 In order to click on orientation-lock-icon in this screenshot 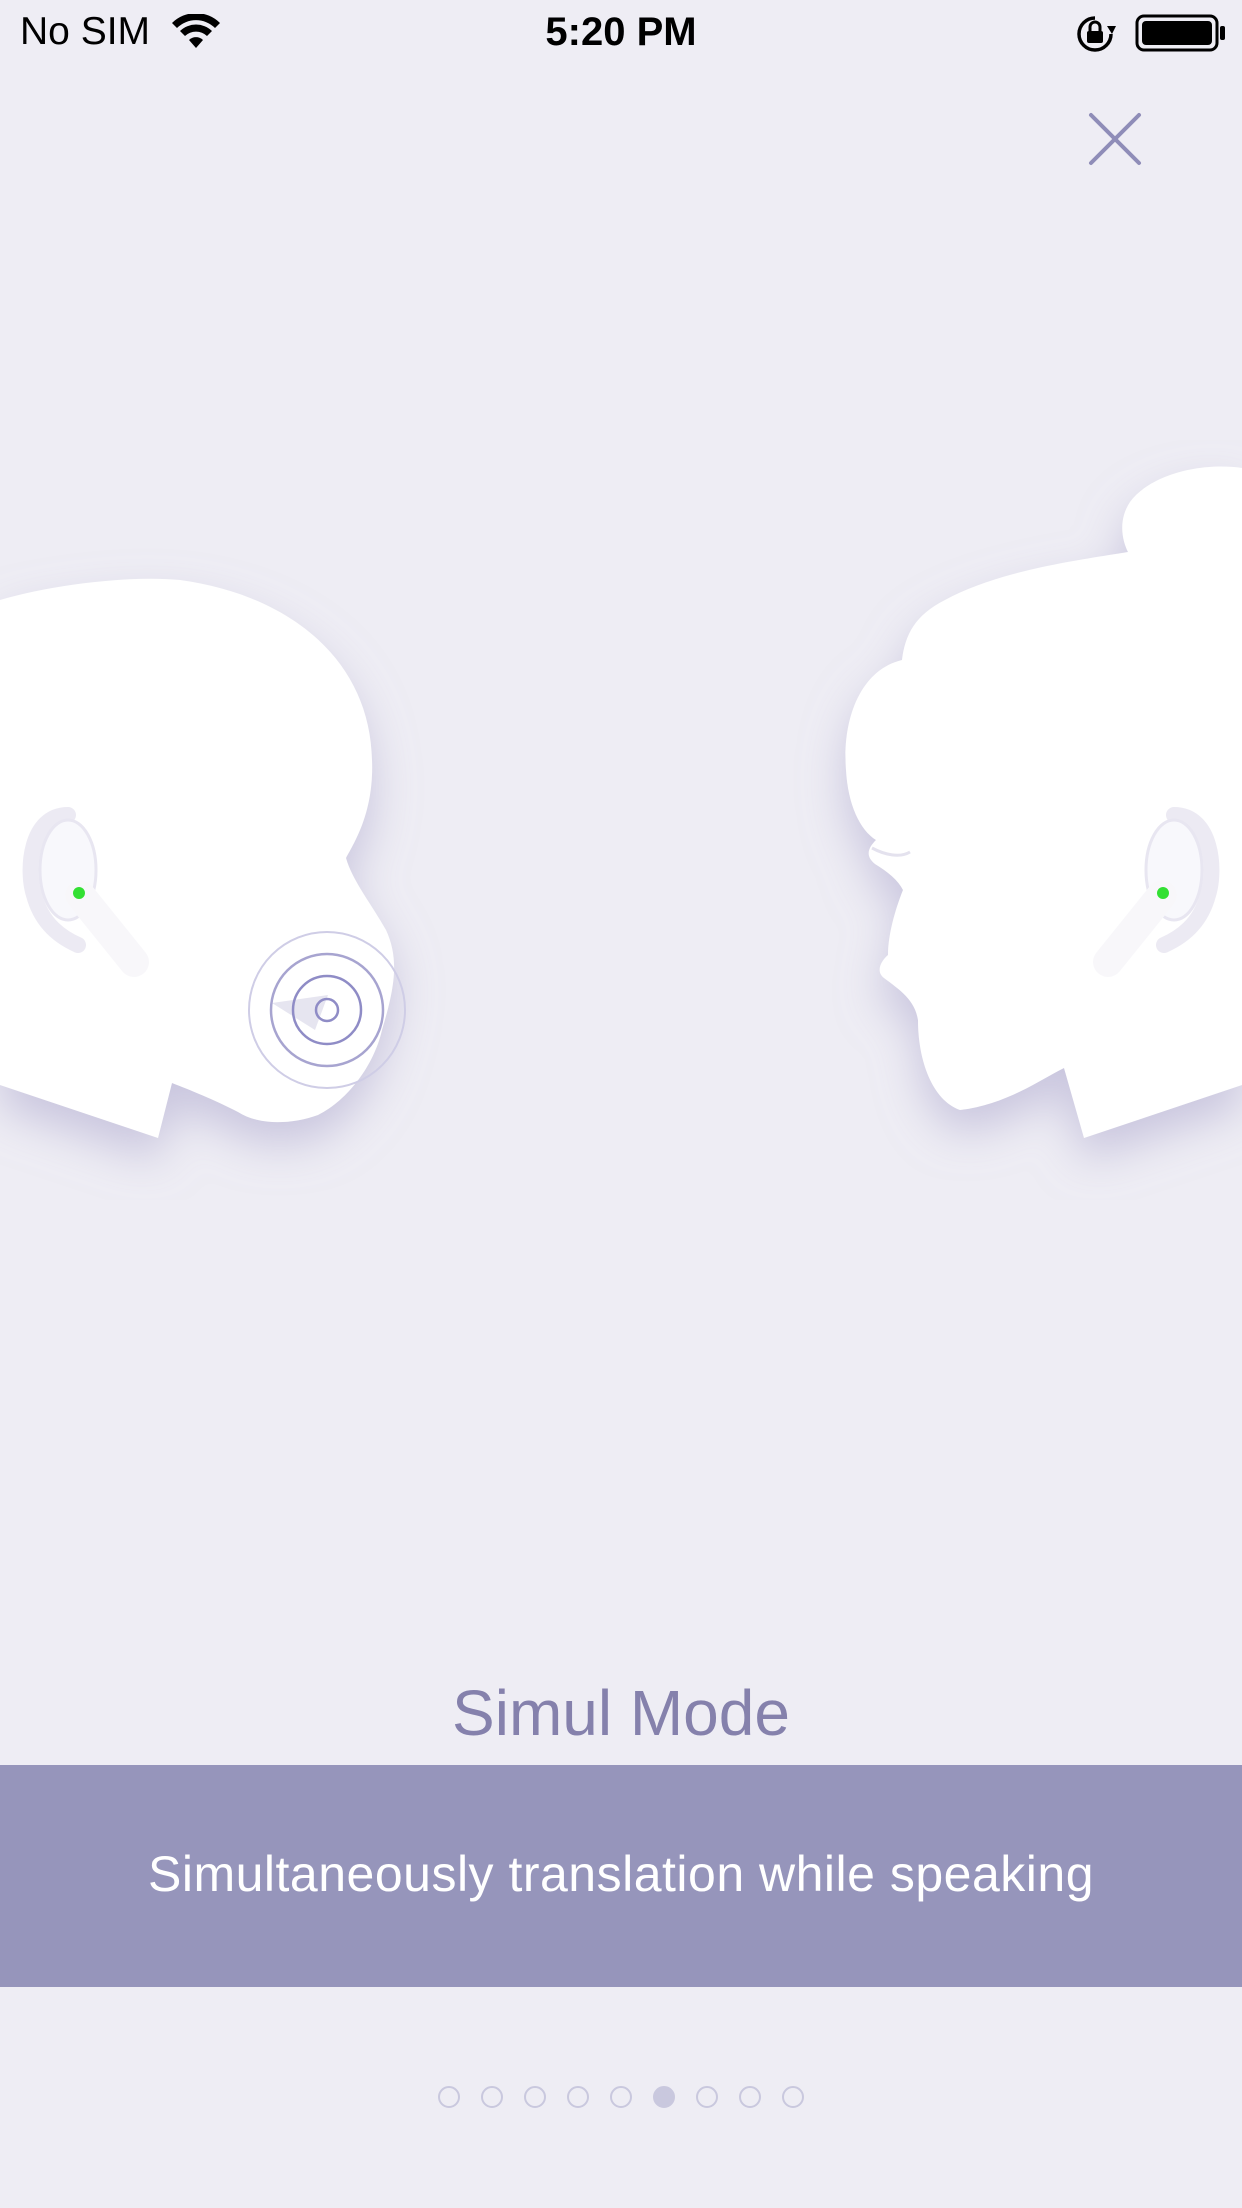, I will do `click(1095, 36)`.